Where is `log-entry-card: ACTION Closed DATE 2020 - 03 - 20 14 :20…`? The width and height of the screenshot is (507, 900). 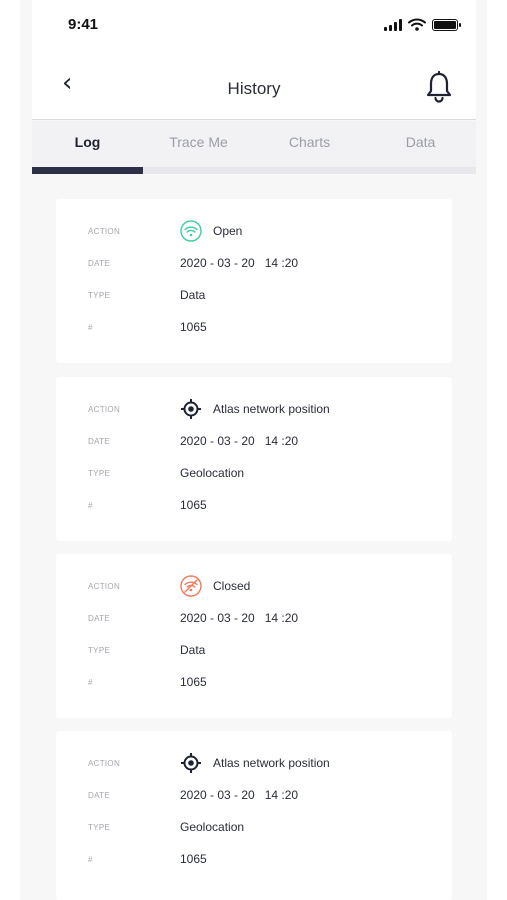 log-entry-card: ACTION Closed DATE 2020 - 03 - 20 14 :20… is located at coordinates (254, 636).